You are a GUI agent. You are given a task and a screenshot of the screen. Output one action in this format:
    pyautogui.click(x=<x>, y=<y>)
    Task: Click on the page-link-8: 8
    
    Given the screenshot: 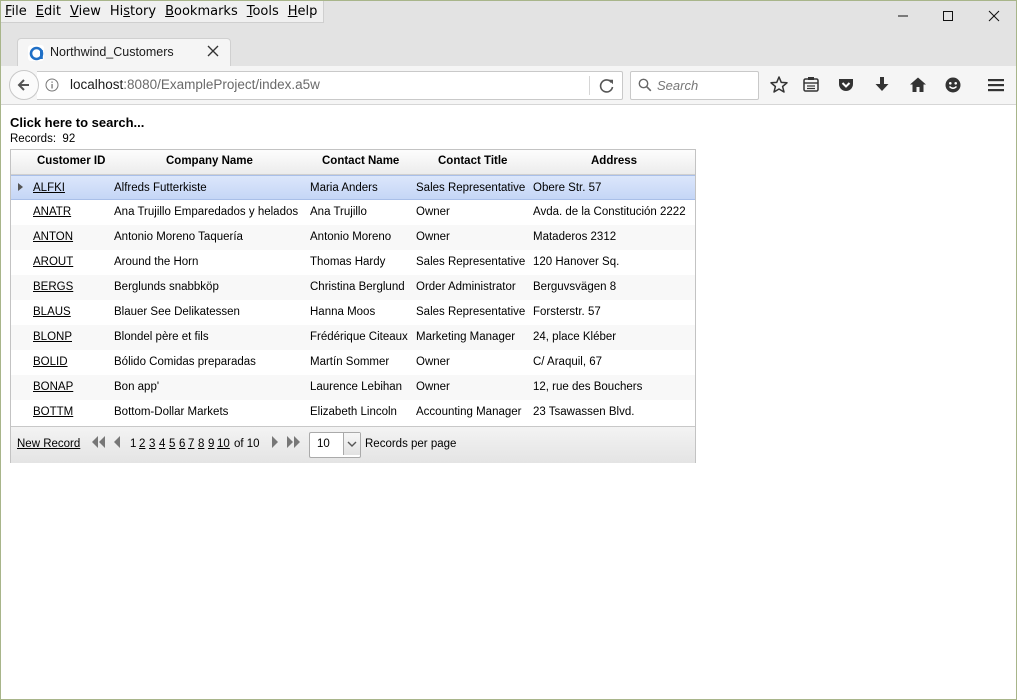 What is the action you would take?
    pyautogui.click(x=201, y=444)
    